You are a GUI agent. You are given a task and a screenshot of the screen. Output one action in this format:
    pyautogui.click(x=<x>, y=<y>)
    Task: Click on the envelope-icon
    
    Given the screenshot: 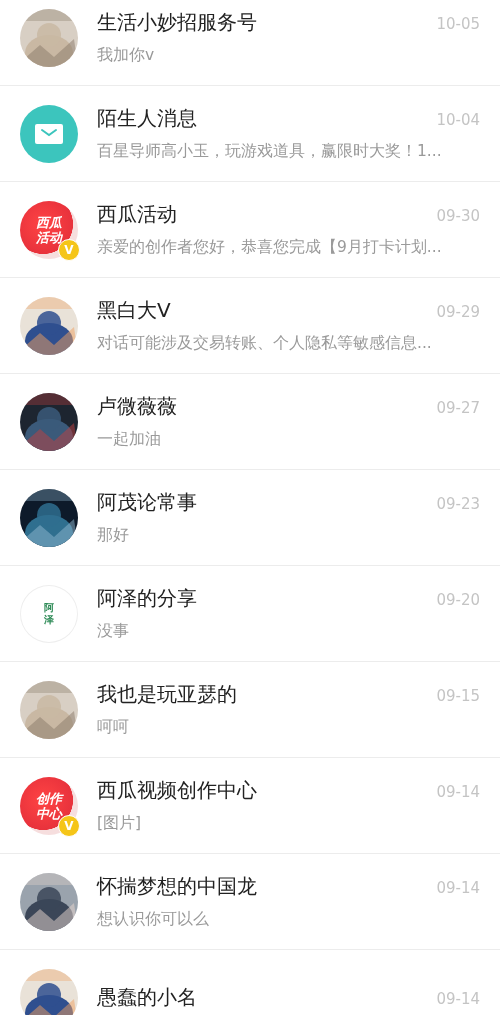 What is the action you would take?
    pyautogui.click(x=49, y=133)
    